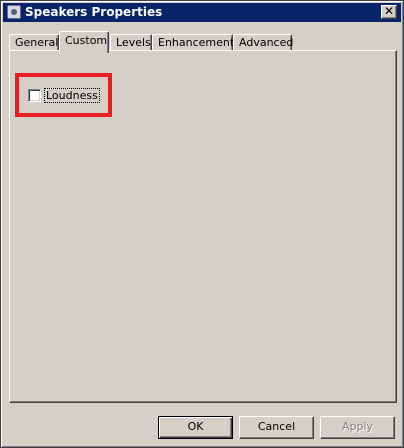 This screenshot has width=404, height=448. Describe the element at coordinates (94, 12) in the screenshot. I see `window-title: Speakers Properties` at that location.